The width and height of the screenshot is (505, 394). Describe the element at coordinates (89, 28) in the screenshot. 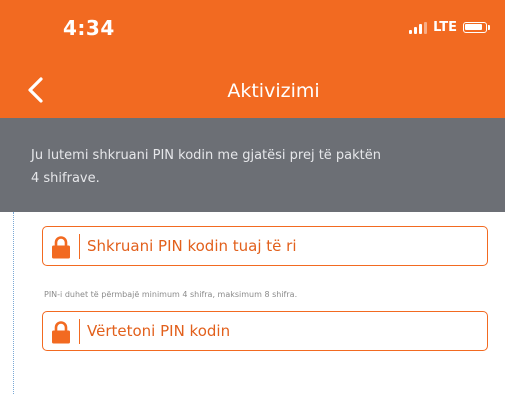

I see `status-time: 4:34` at that location.